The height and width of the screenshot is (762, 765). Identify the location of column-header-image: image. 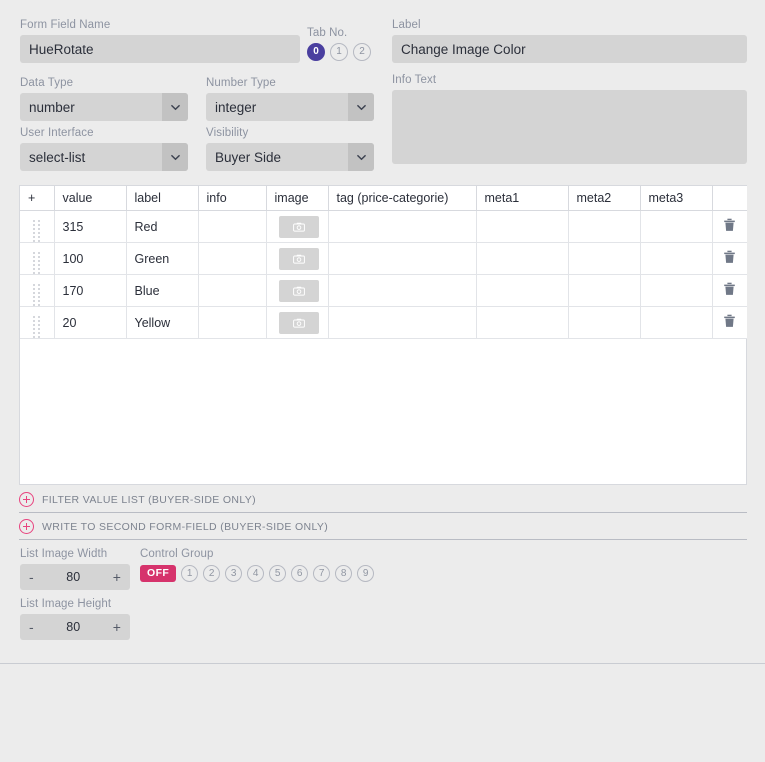
(297, 198).